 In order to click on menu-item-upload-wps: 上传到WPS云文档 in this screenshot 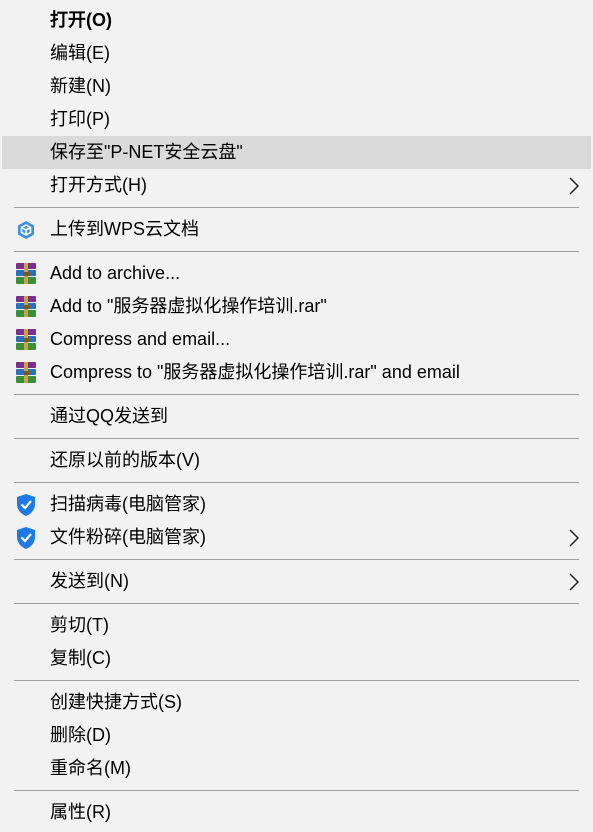, I will do `click(296, 229)`.